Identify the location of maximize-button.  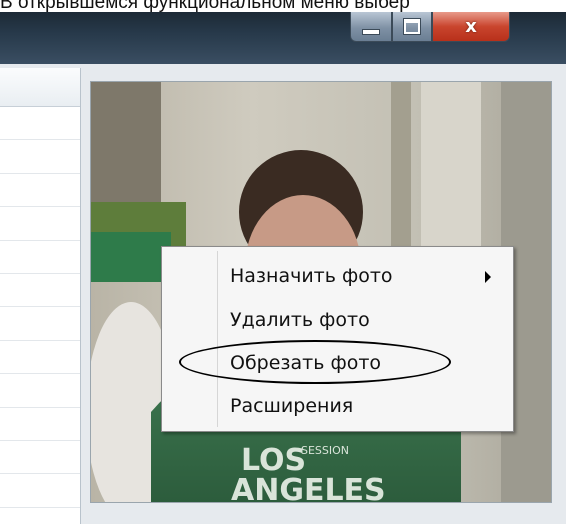
(412, 27).